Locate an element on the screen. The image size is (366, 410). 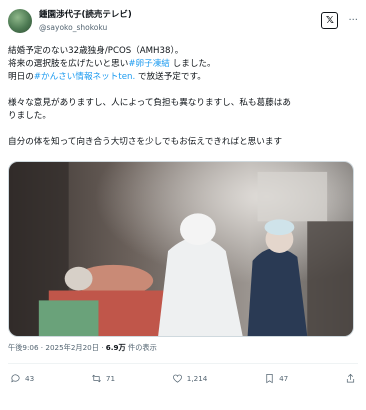
bookmark-count: 47 is located at coordinates (284, 378).